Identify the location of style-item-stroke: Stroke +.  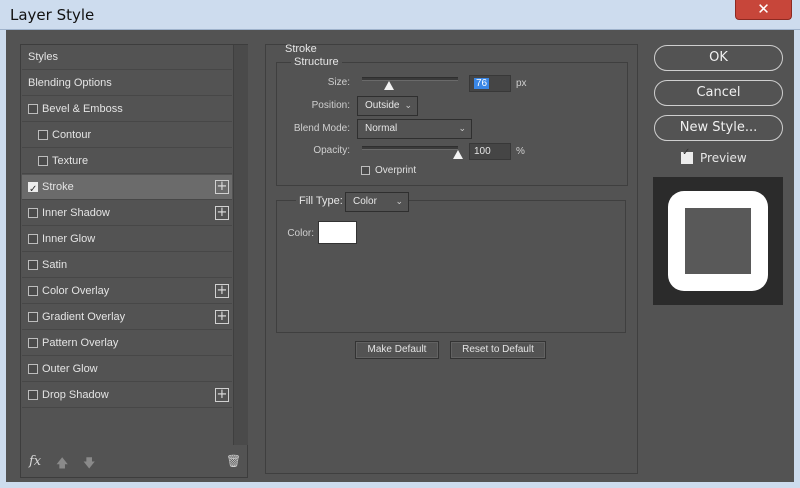
(127, 188).